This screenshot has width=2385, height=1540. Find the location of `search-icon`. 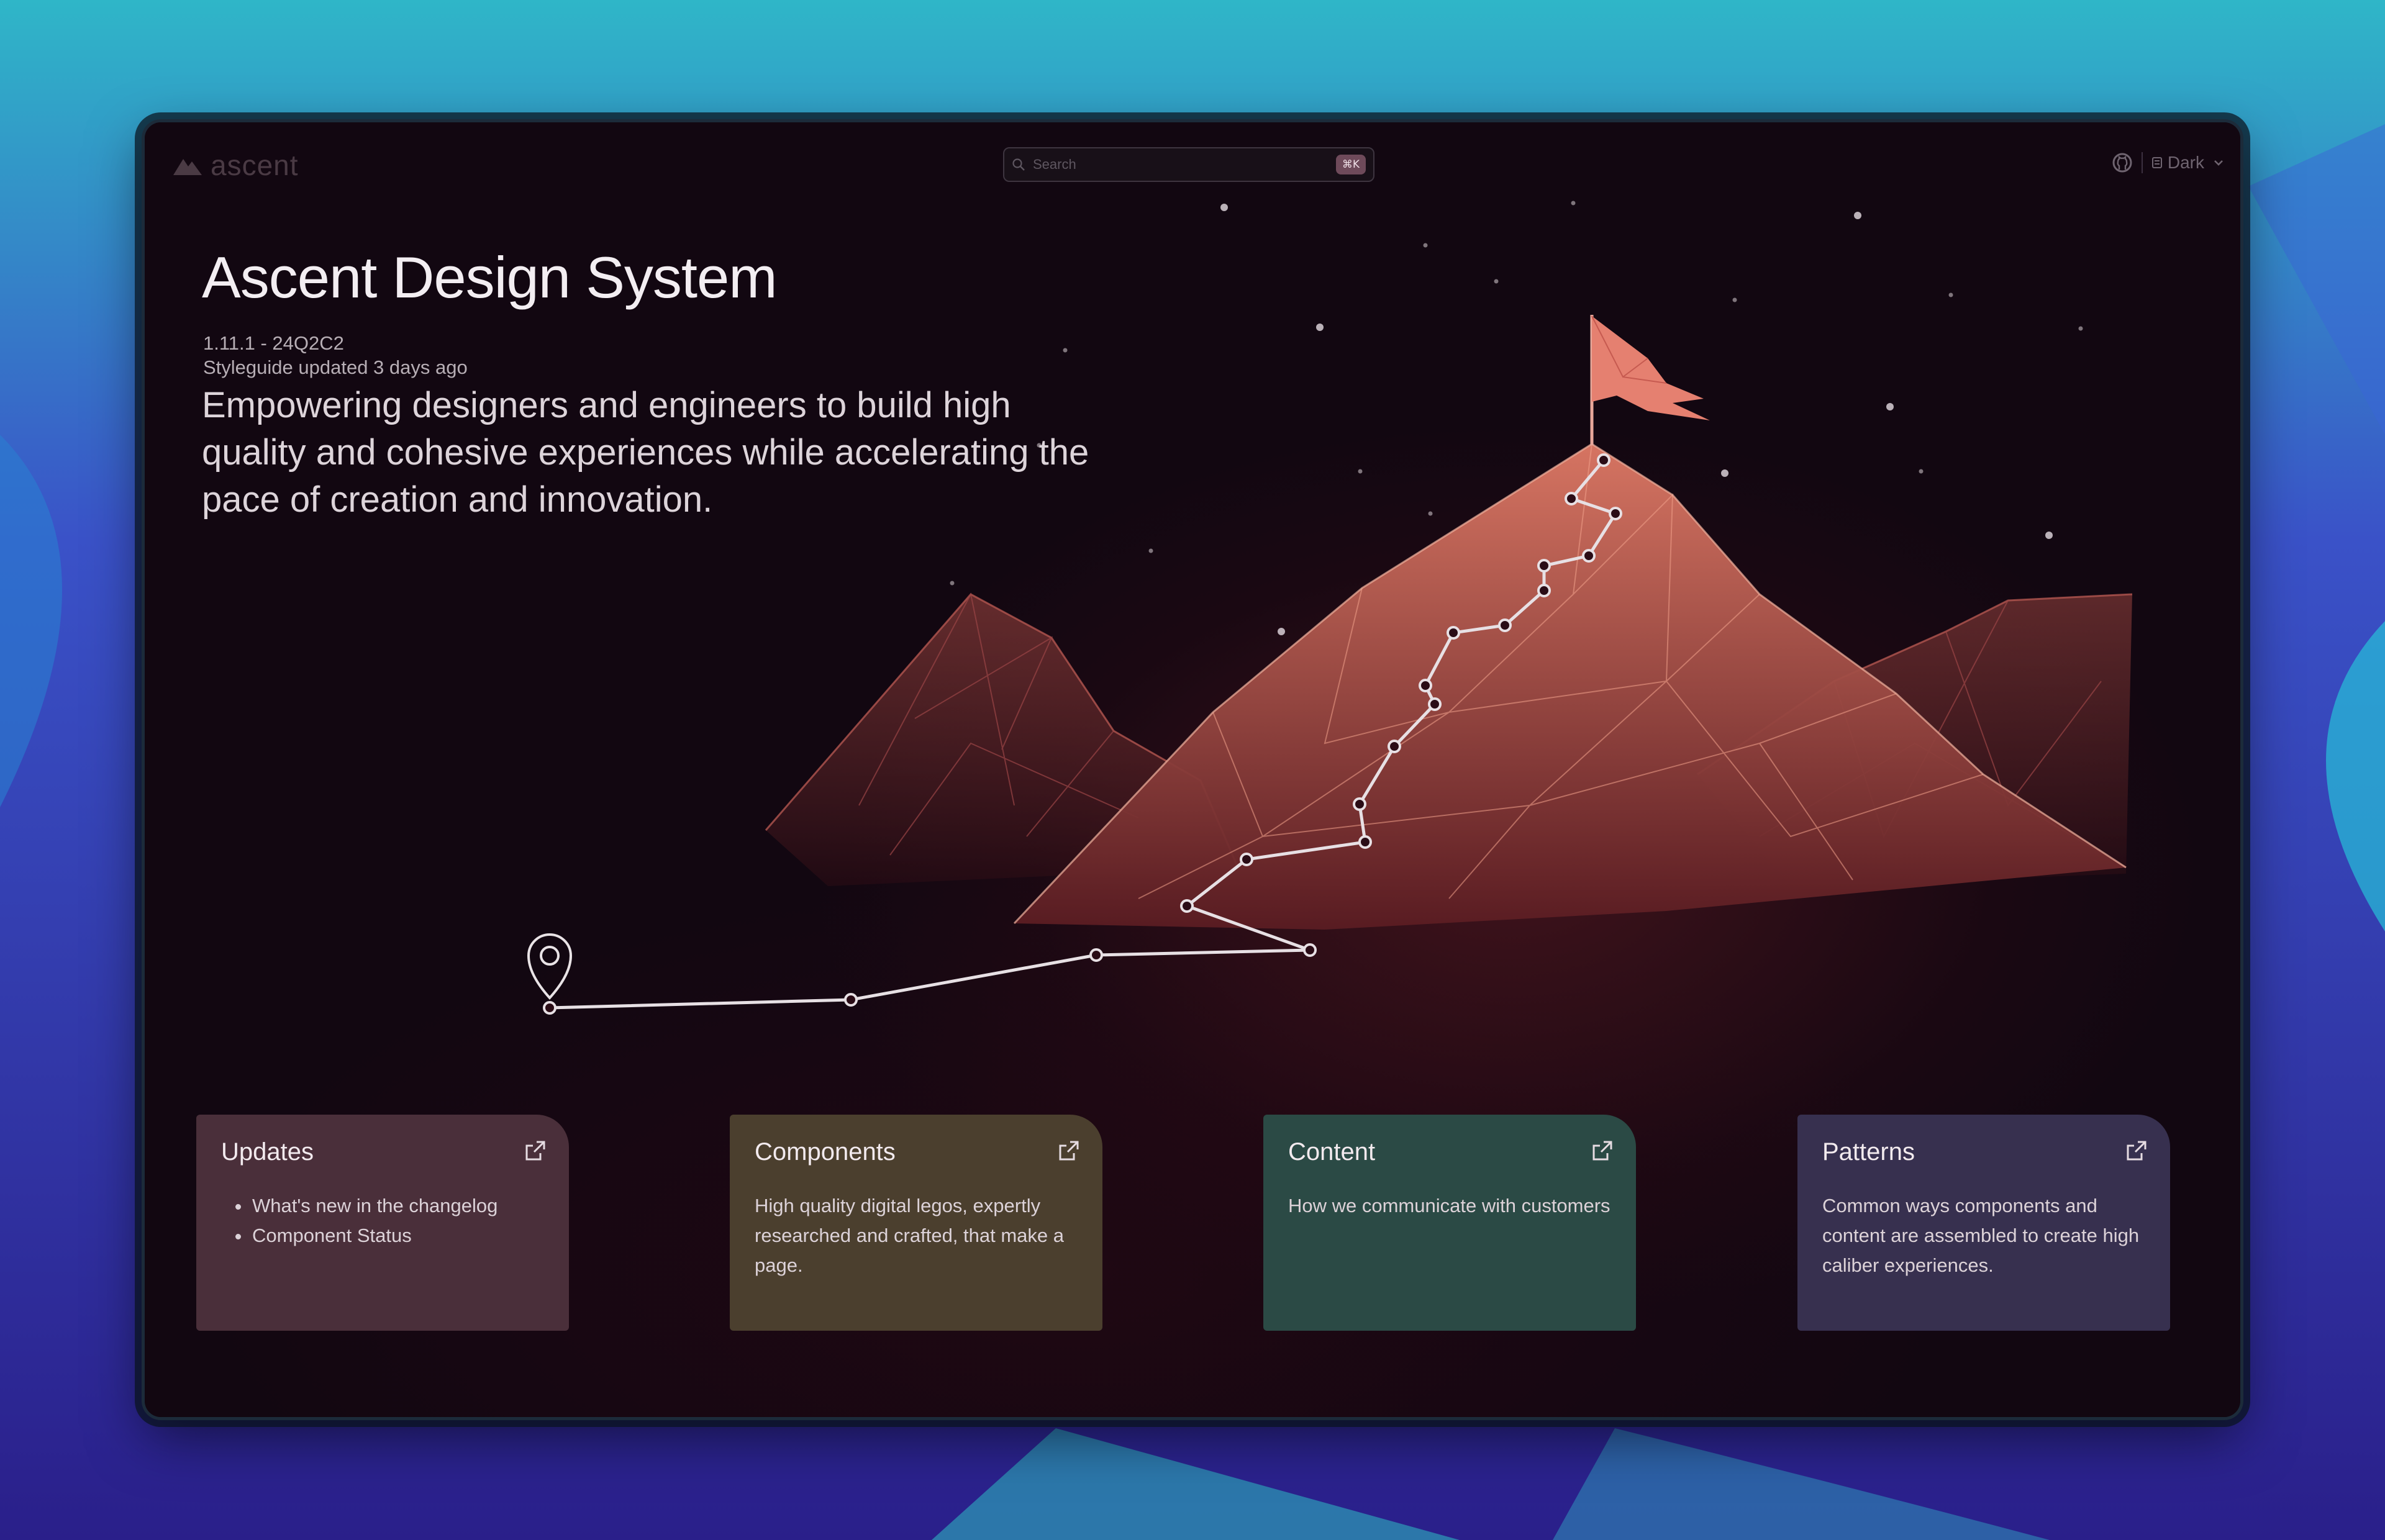

search-icon is located at coordinates (1019, 165).